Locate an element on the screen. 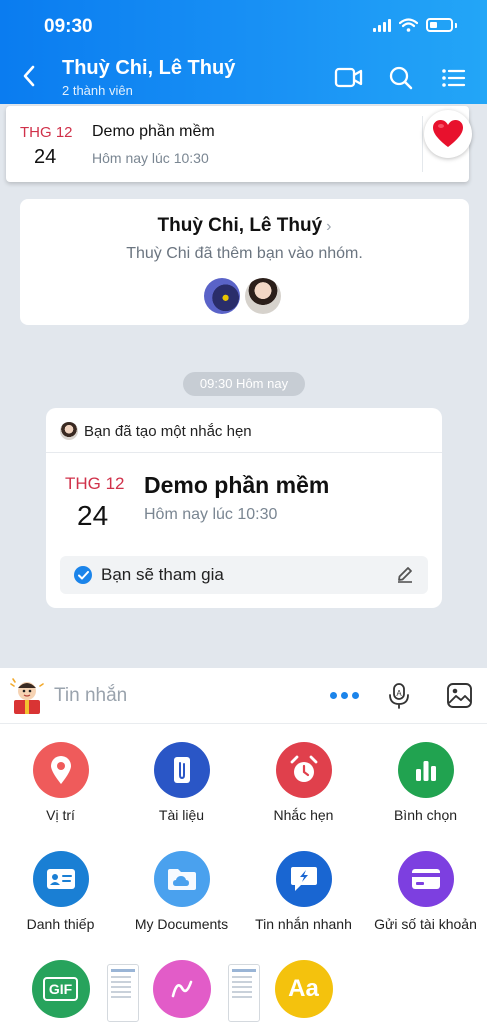  back-arrow-icon is located at coordinates (29, 76).